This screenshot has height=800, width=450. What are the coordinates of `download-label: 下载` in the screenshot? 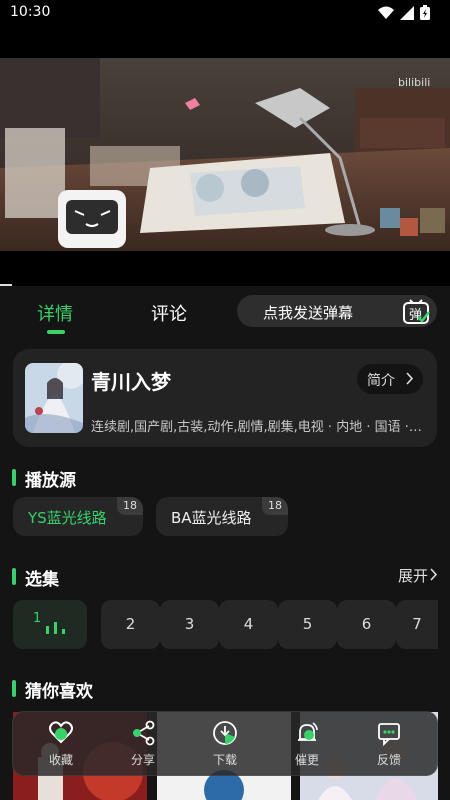 It's located at (224, 760).